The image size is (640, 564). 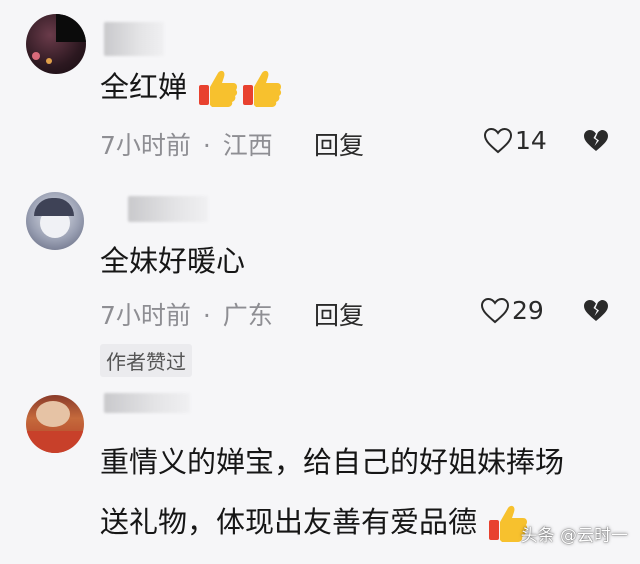 I want to click on comment-text-2-content: 全妹好暖心, so click(x=173, y=261).